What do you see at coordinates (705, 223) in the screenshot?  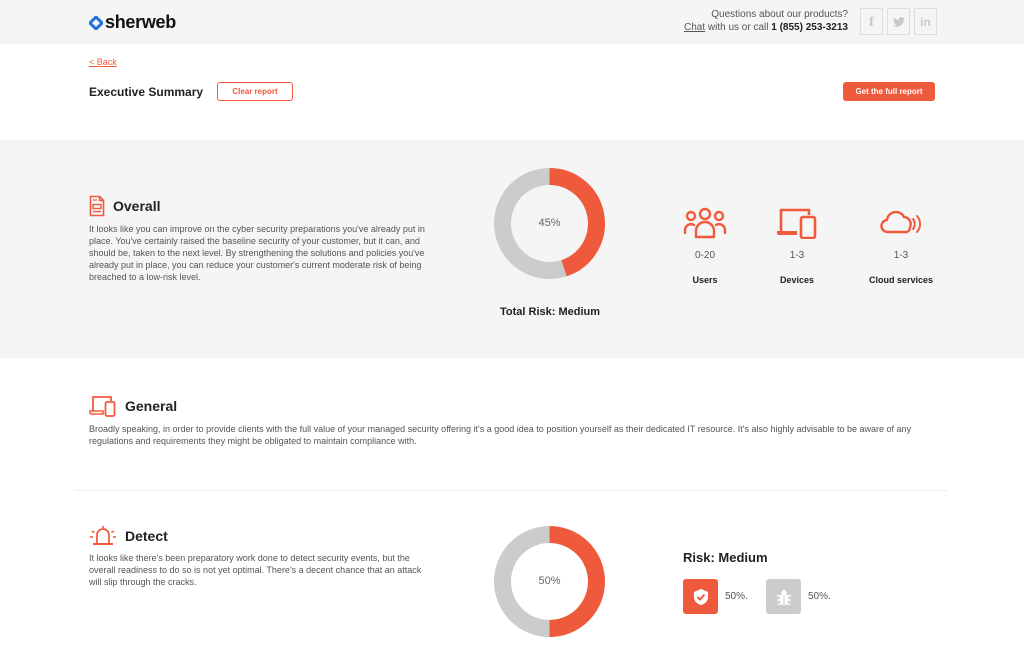 I see `users-icon` at bounding box center [705, 223].